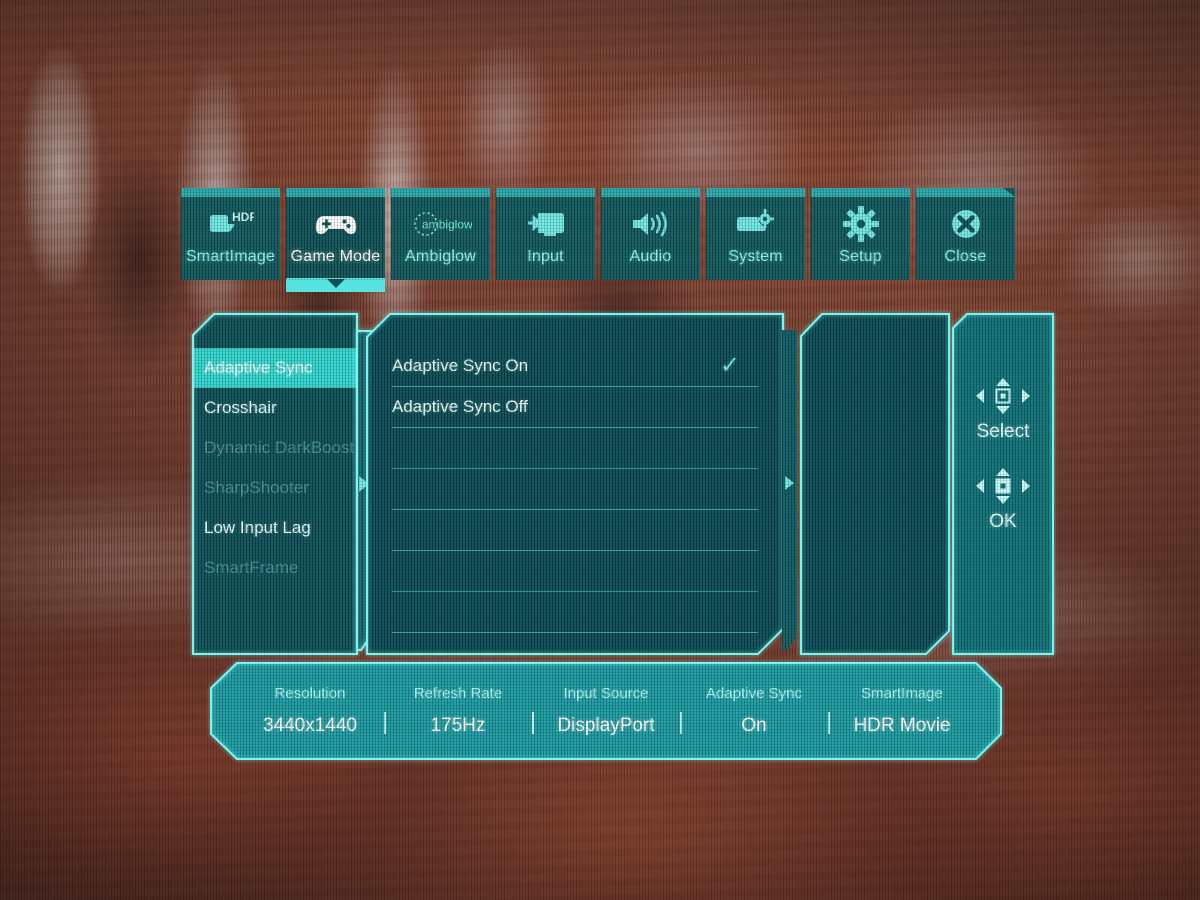 Image resolution: width=1200 pixels, height=900 pixels. Describe the element at coordinates (861, 224) in the screenshot. I see `gear-icon` at that location.